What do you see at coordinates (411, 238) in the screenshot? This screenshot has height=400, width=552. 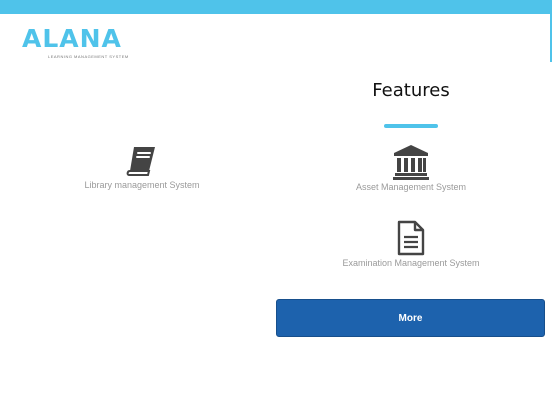 I see `document-icon` at bounding box center [411, 238].